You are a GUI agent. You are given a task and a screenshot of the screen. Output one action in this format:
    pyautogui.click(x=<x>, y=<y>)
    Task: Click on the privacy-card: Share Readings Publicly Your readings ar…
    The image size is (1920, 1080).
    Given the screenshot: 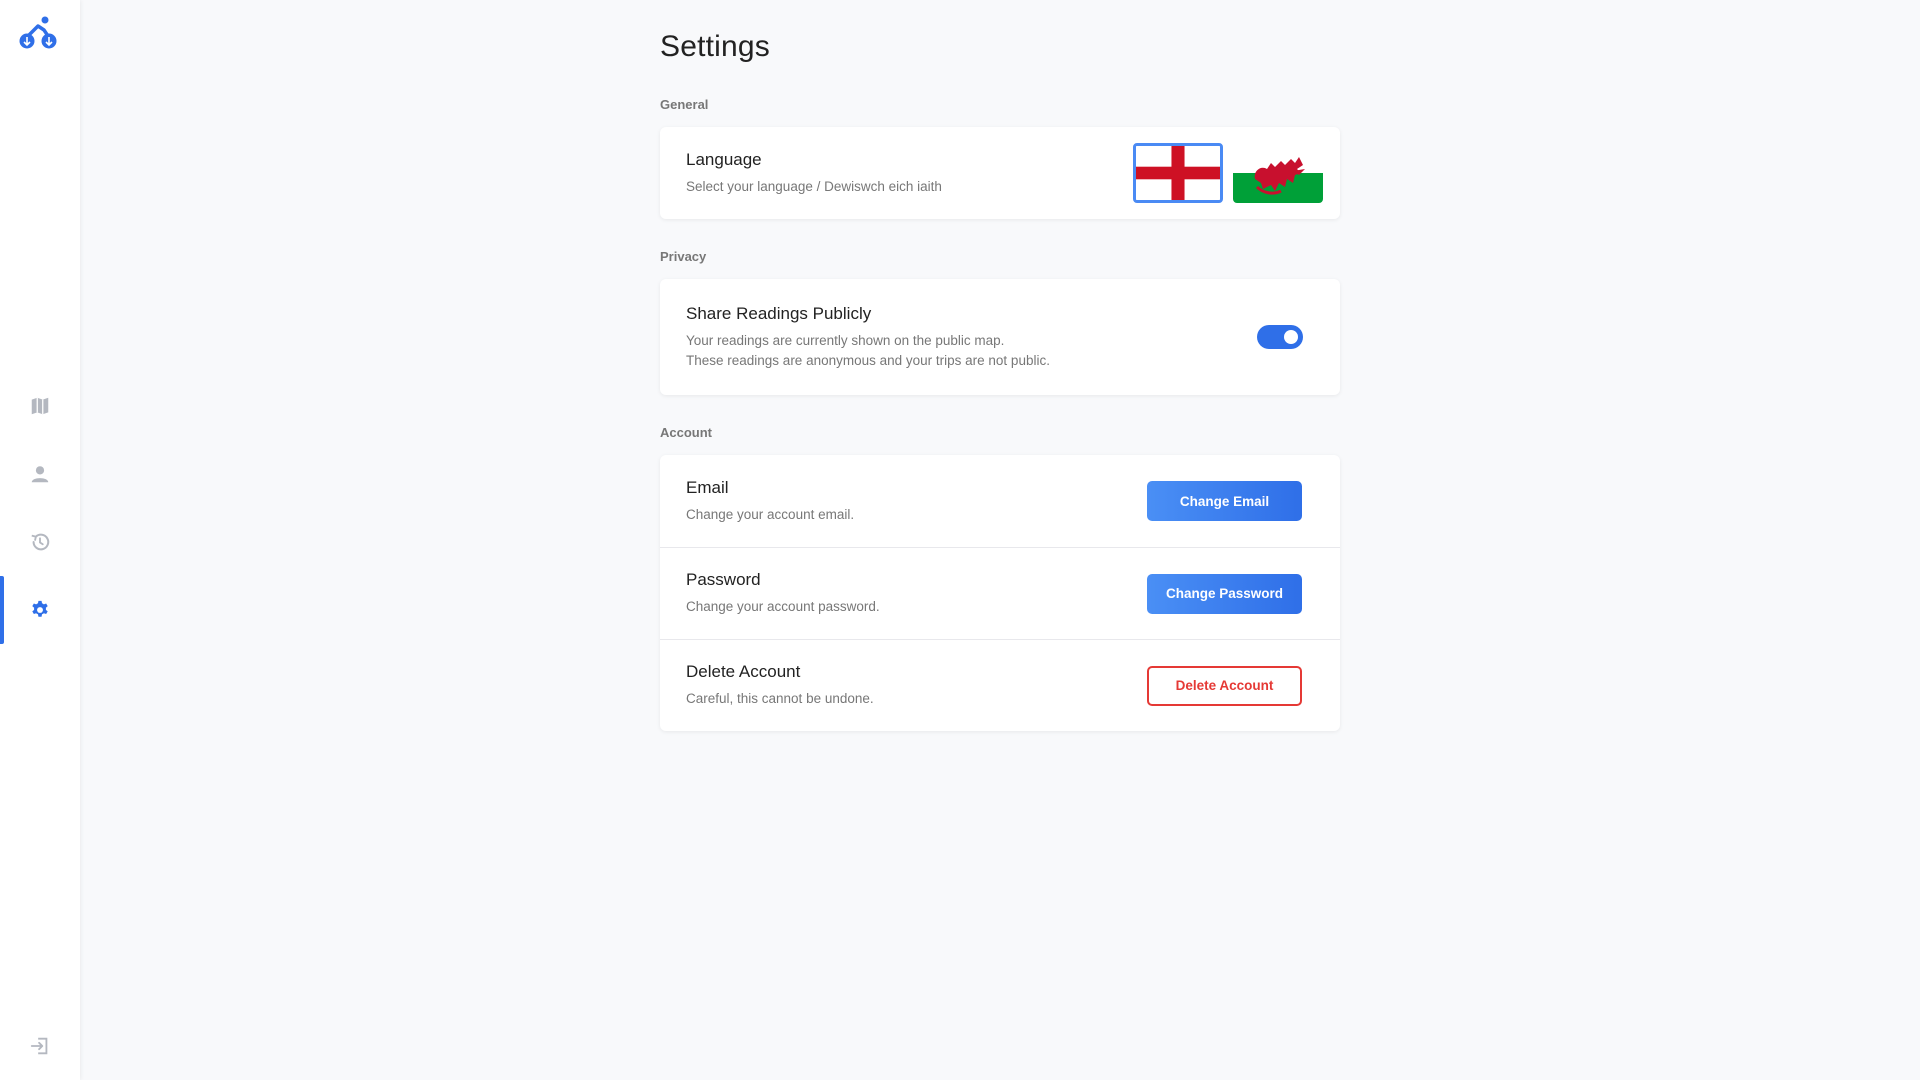 What is the action you would take?
    pyautogui.click(x=1000, y=337)
    